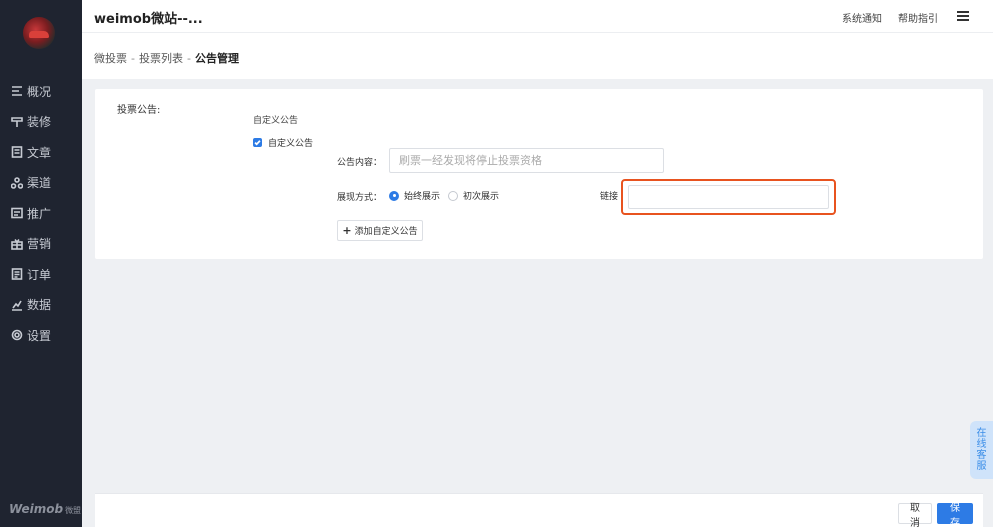  What do you see at coordinates (955, 515) in the screenshot?
I see `save-button: 保存` at bounding box center [955, 515].